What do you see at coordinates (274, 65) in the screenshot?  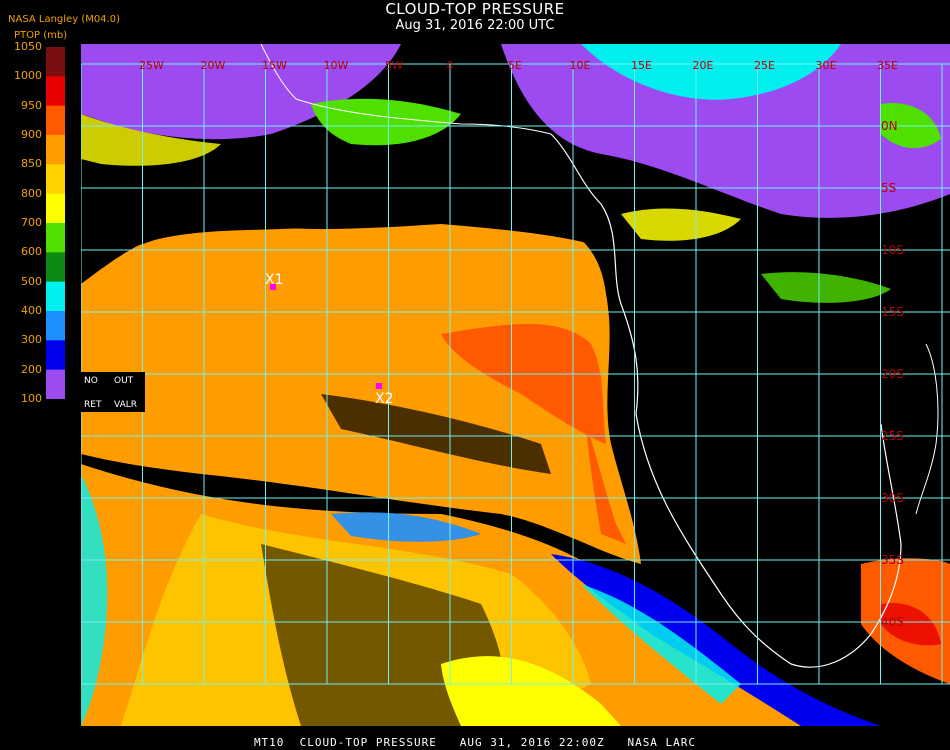 I see `lon-label-15W: 15W` at bounding box center [274, 65].